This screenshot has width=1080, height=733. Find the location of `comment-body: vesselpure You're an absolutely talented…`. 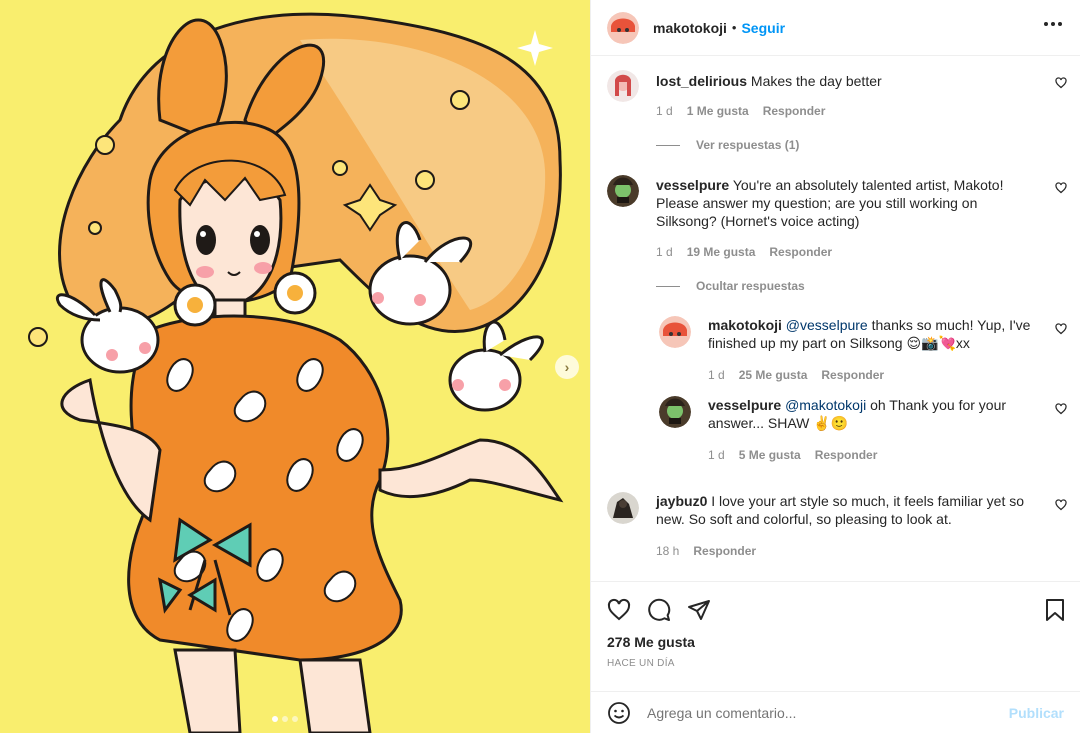

comment-body: vesselpure You're an absolutely talented… is located at coordinates (843, 203).